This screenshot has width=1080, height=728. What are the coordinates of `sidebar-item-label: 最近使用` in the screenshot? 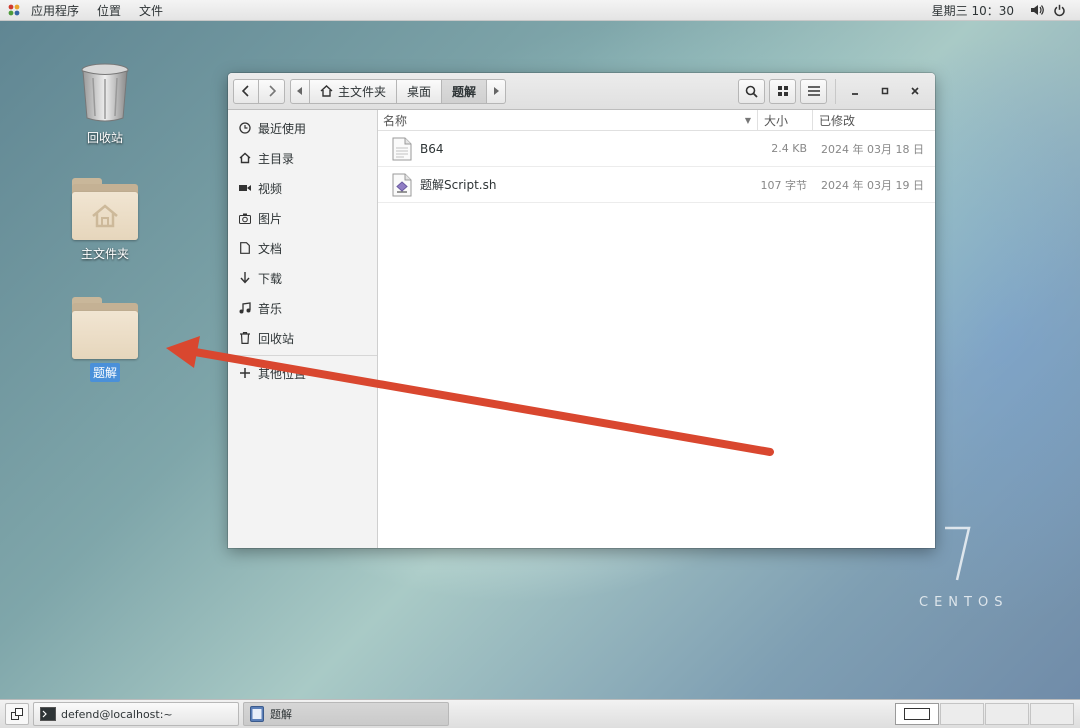 It's located at (282, 128).